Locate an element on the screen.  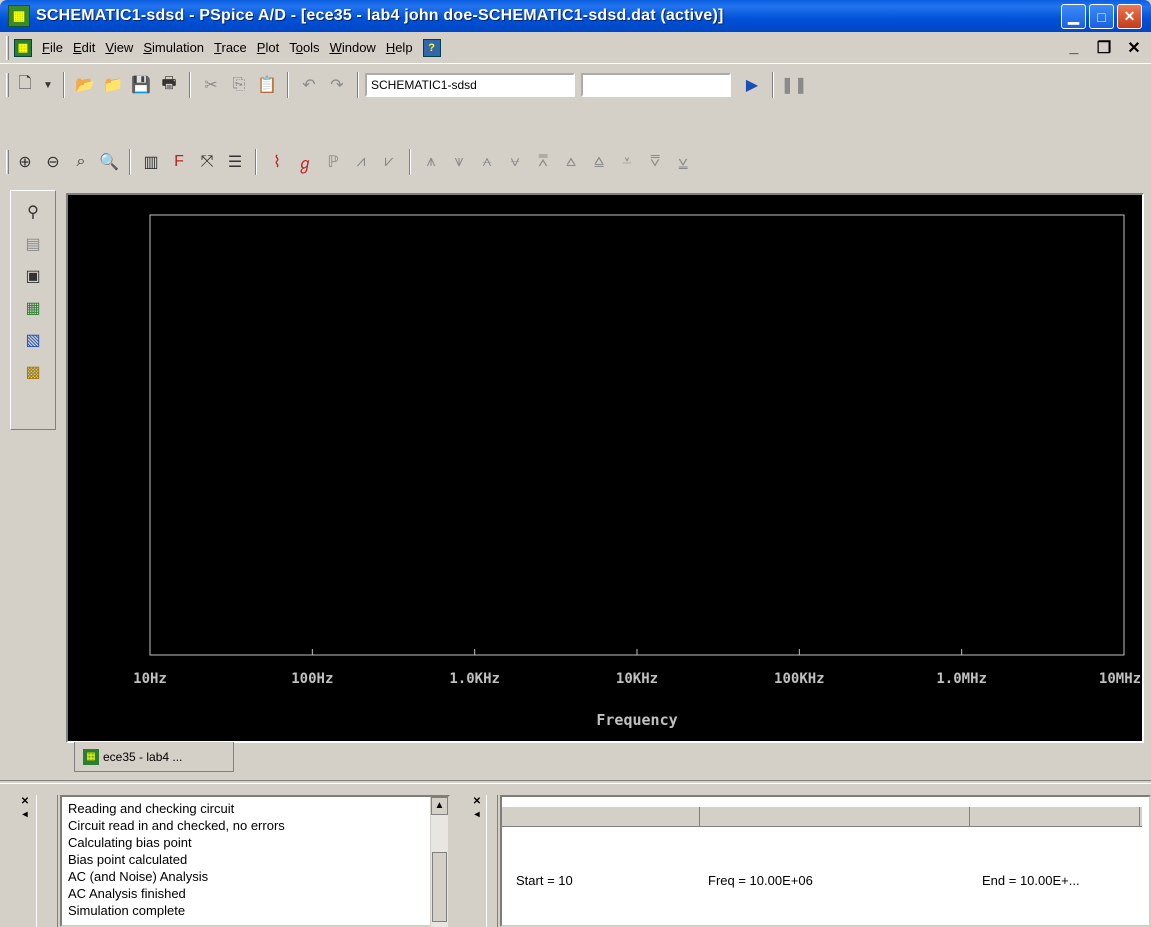
menu-file: File is located at coordinates (52, 47).